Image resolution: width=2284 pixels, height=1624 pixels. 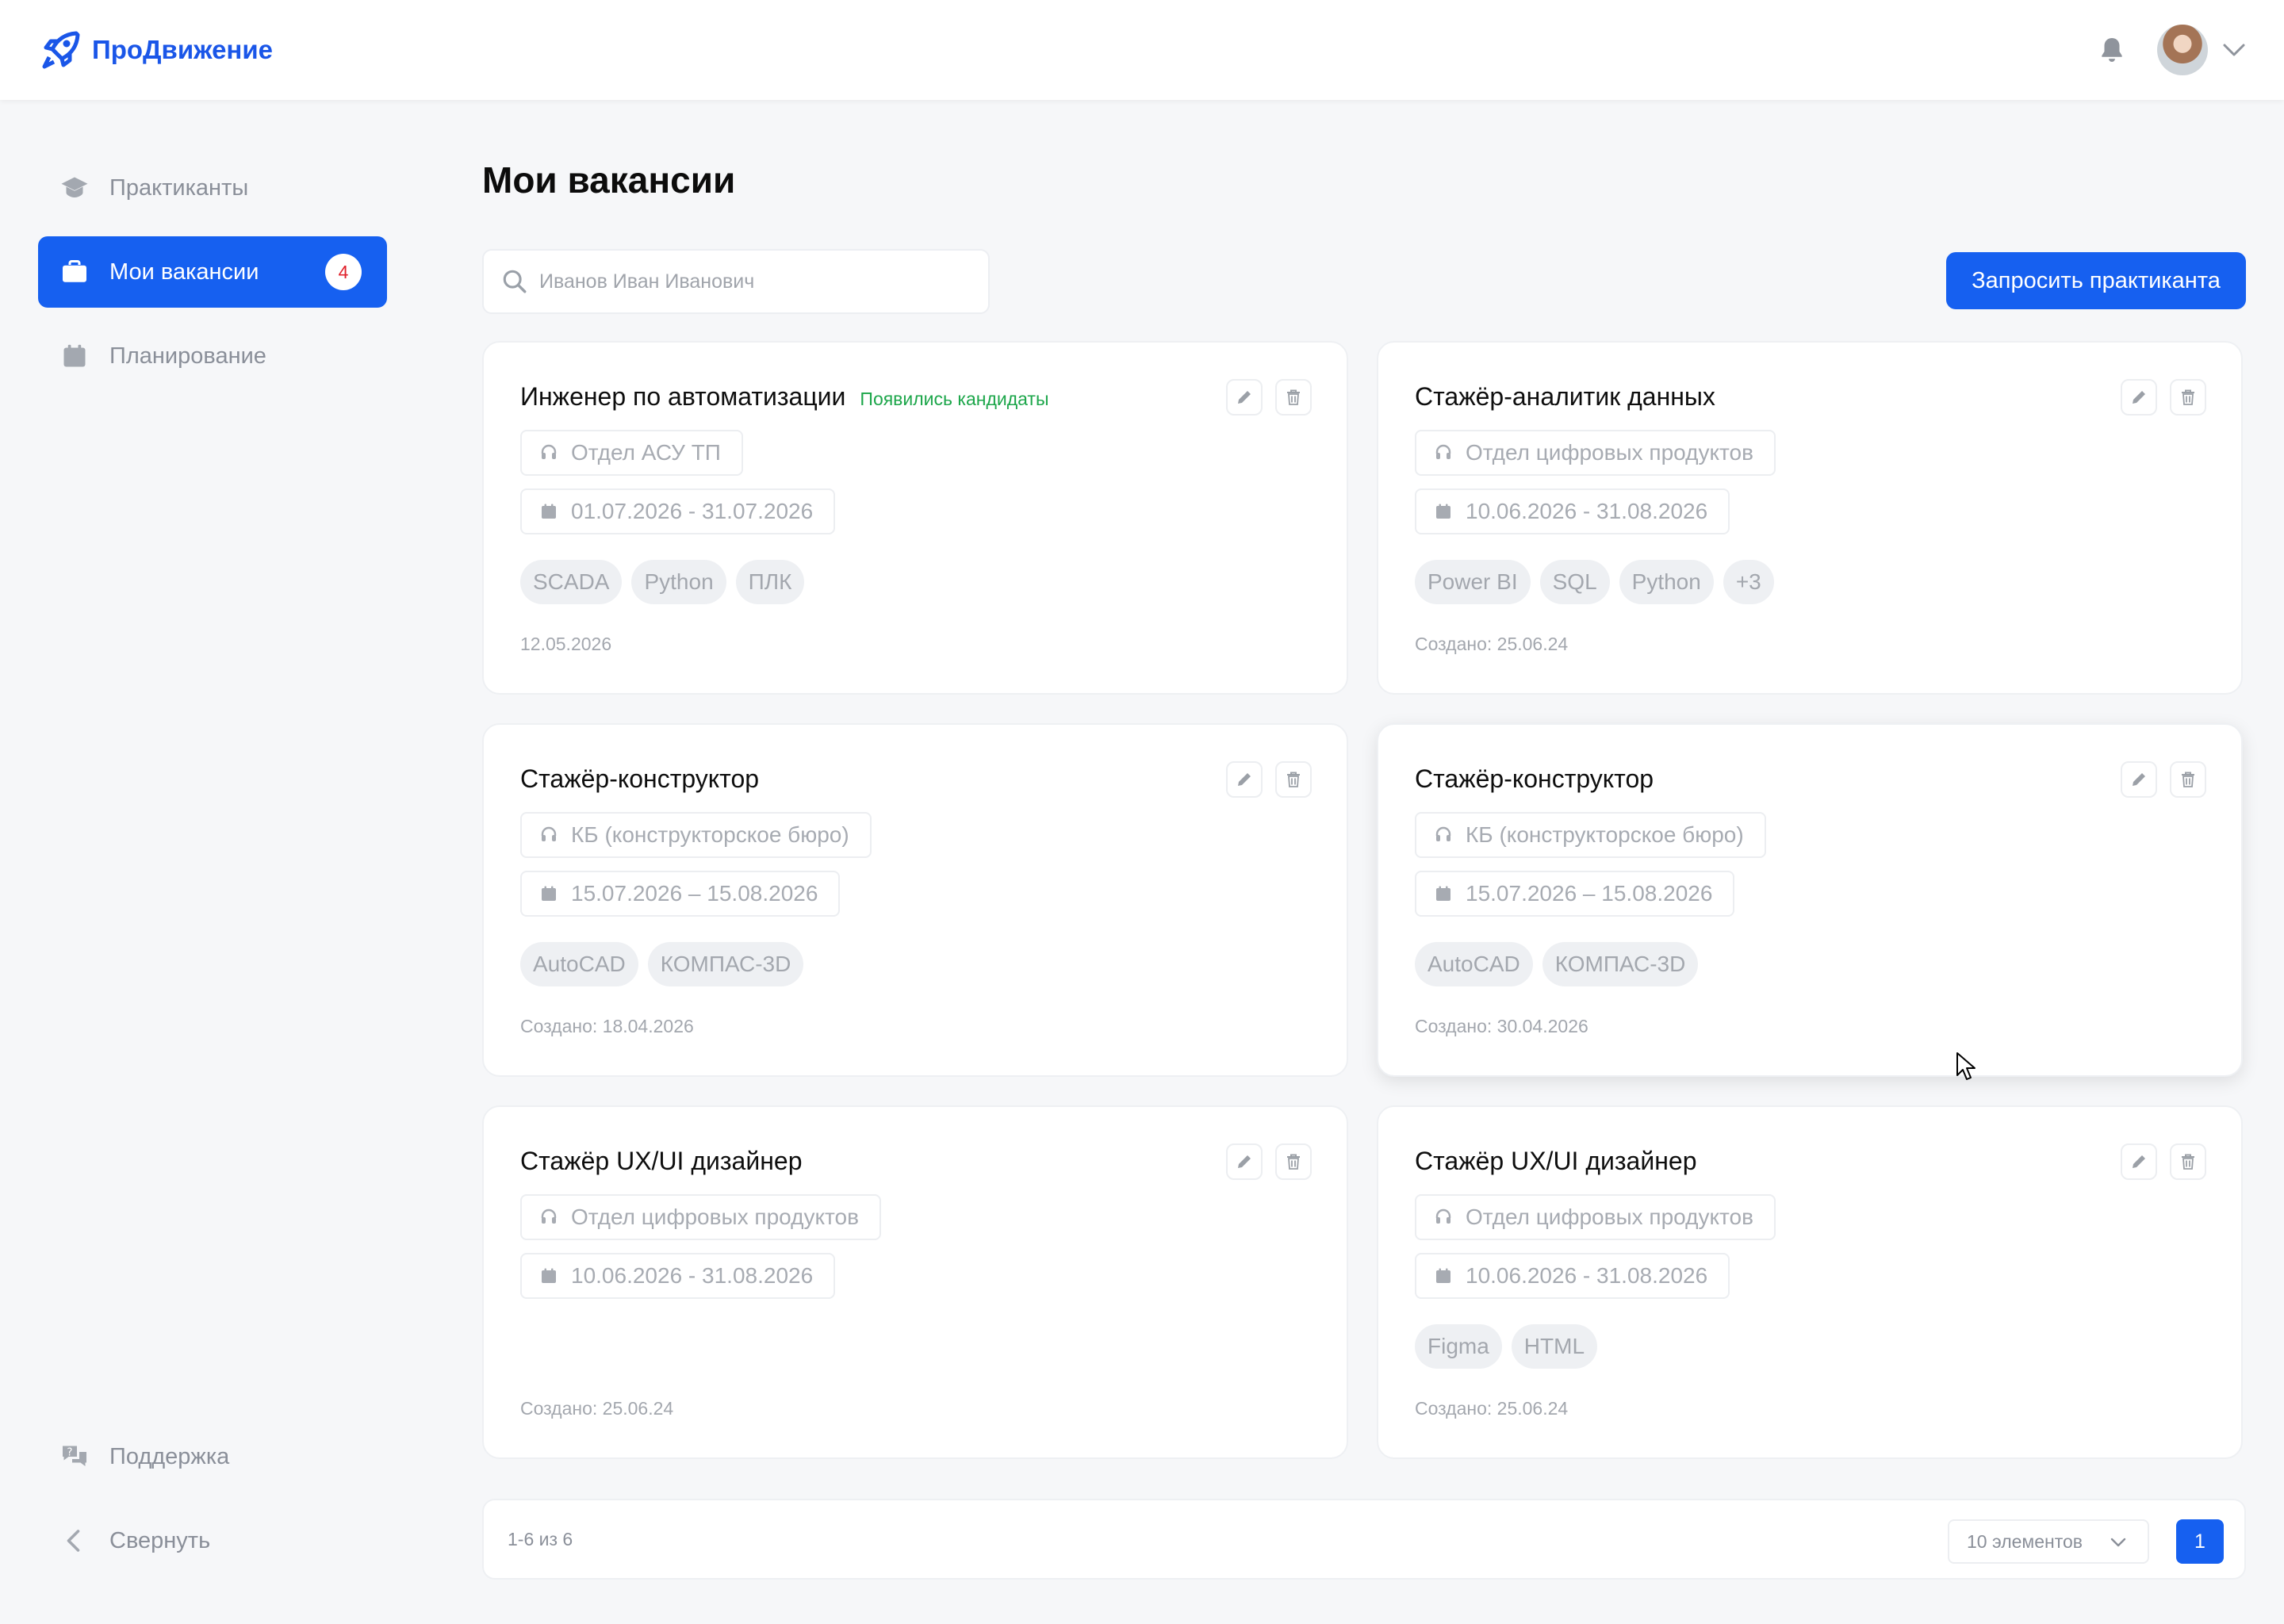 I want to click on sidebar-item-my-vacancies: Мои вакансии 4, so click(x=212, y=272).